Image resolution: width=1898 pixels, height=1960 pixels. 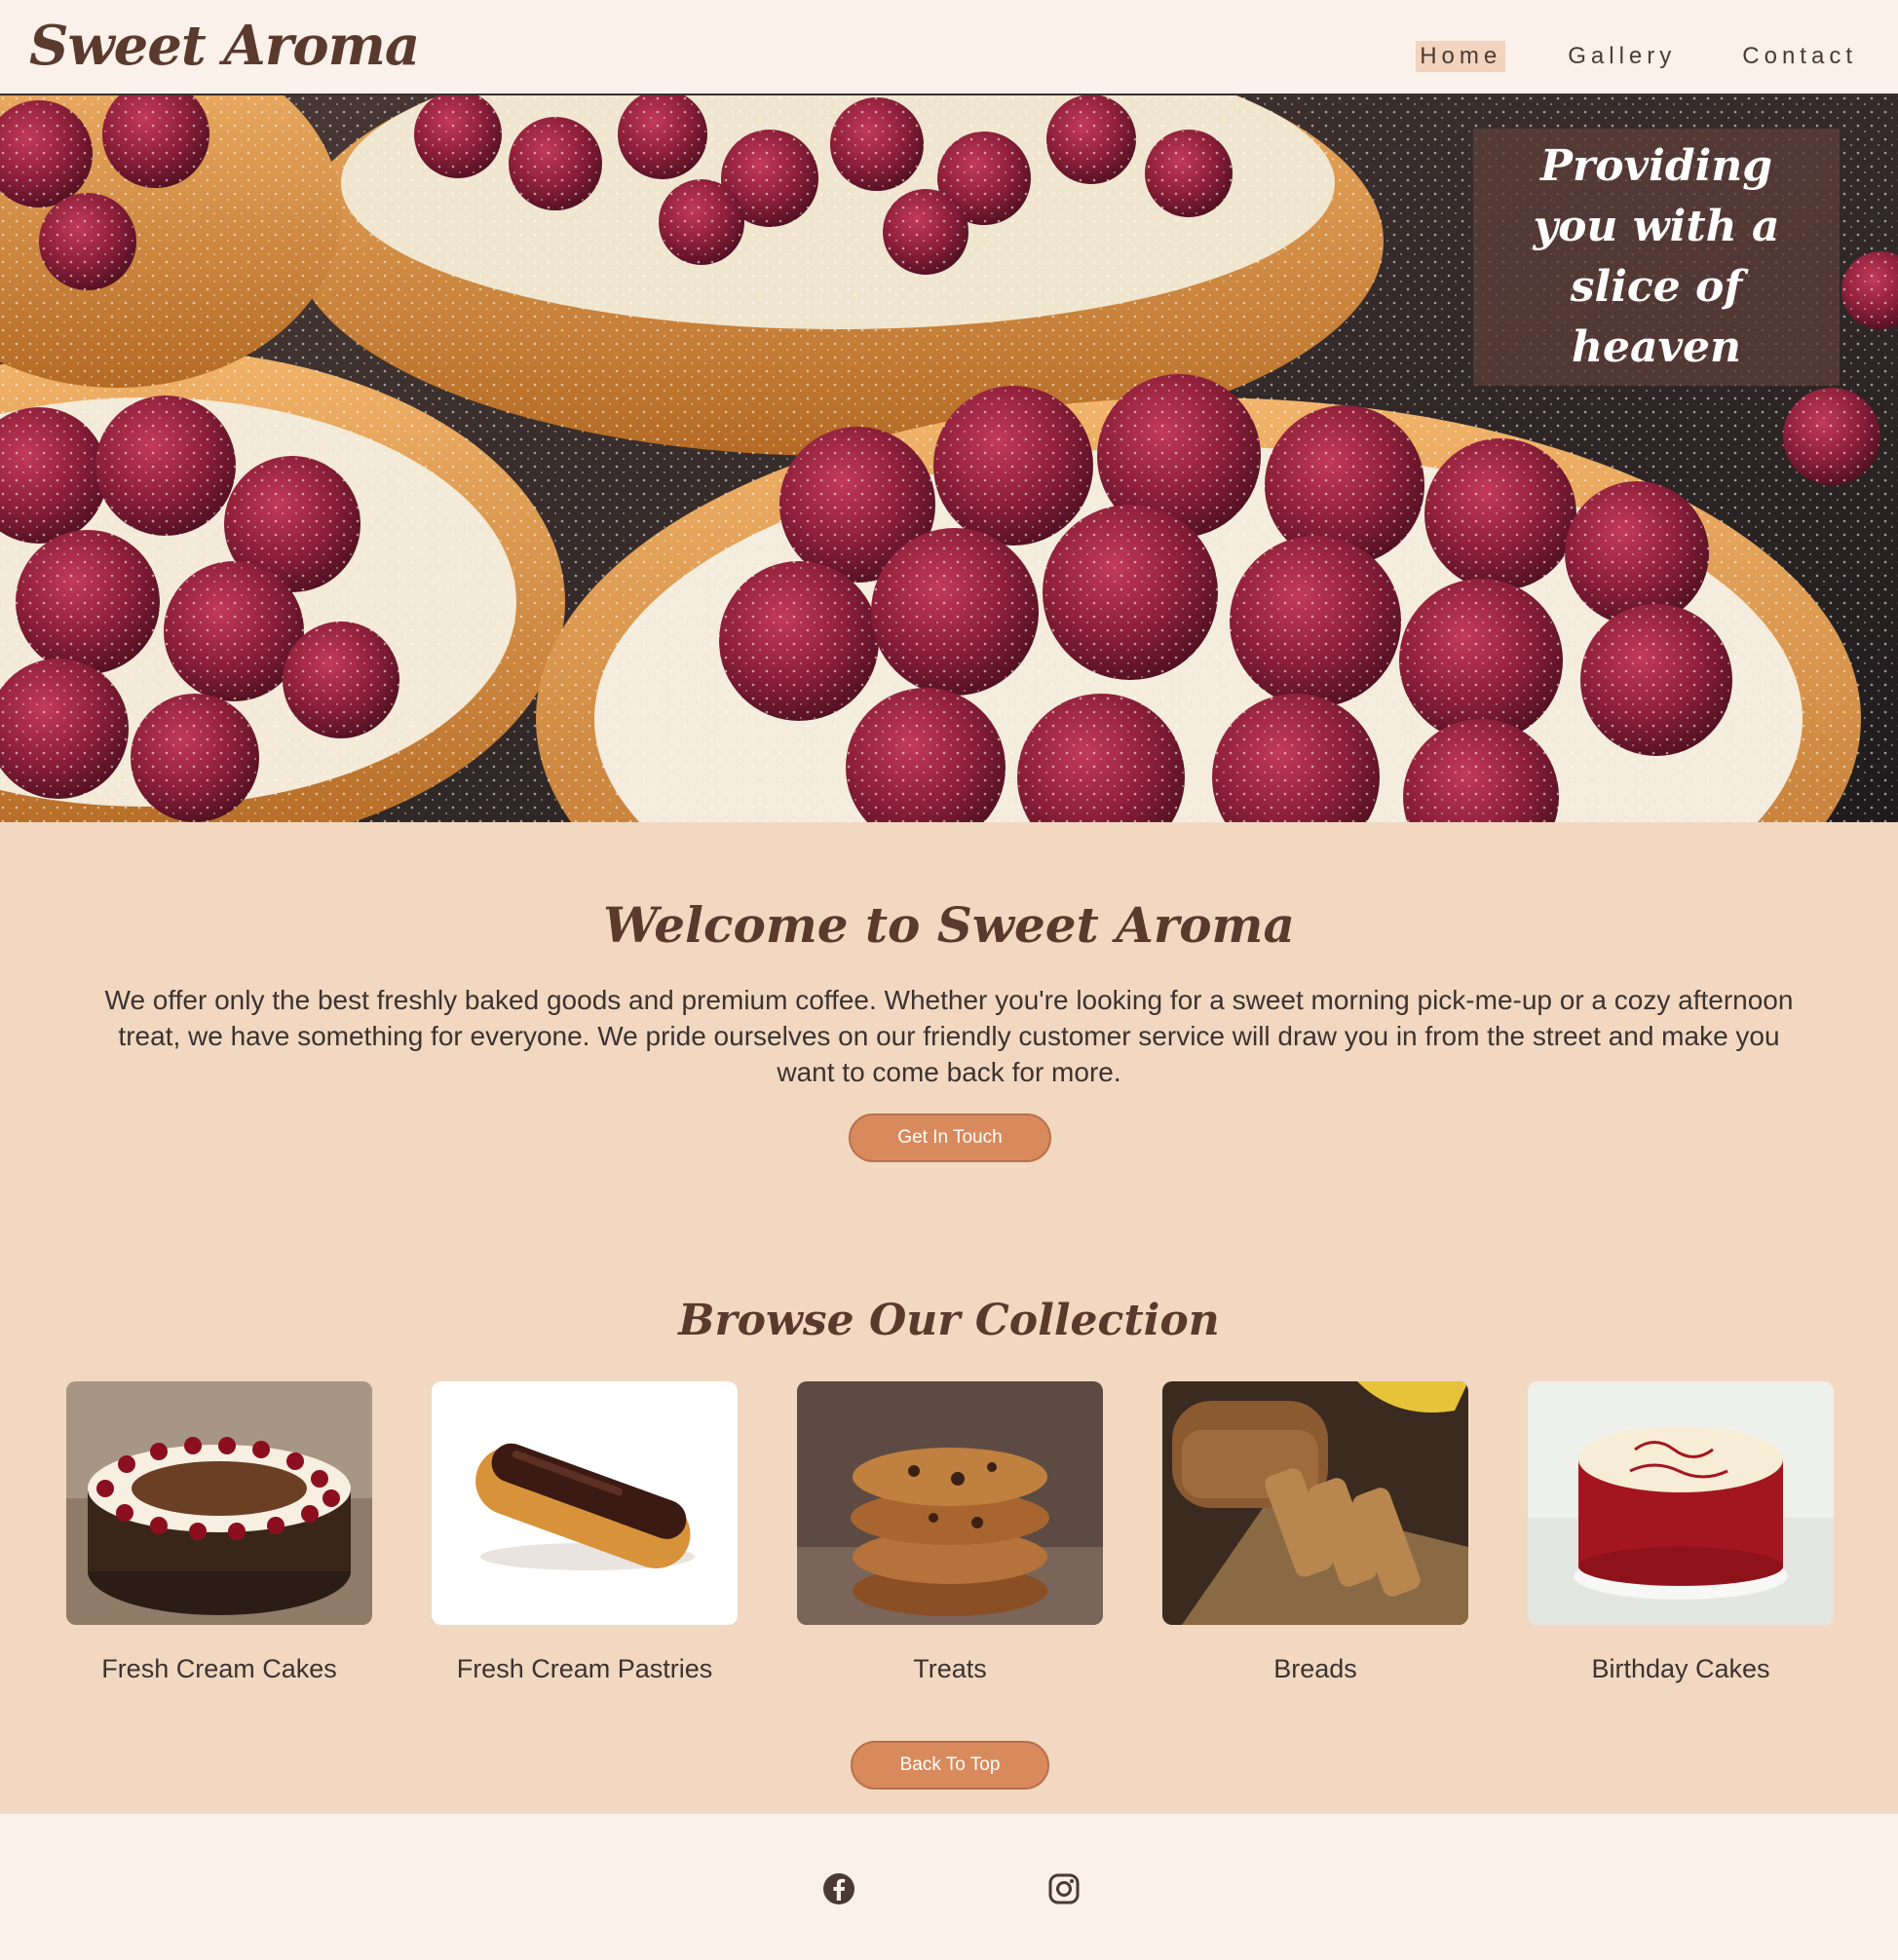 I want to click on hero-tagline: Providing you with a slice of heaven, so click(x=1656, y=256).